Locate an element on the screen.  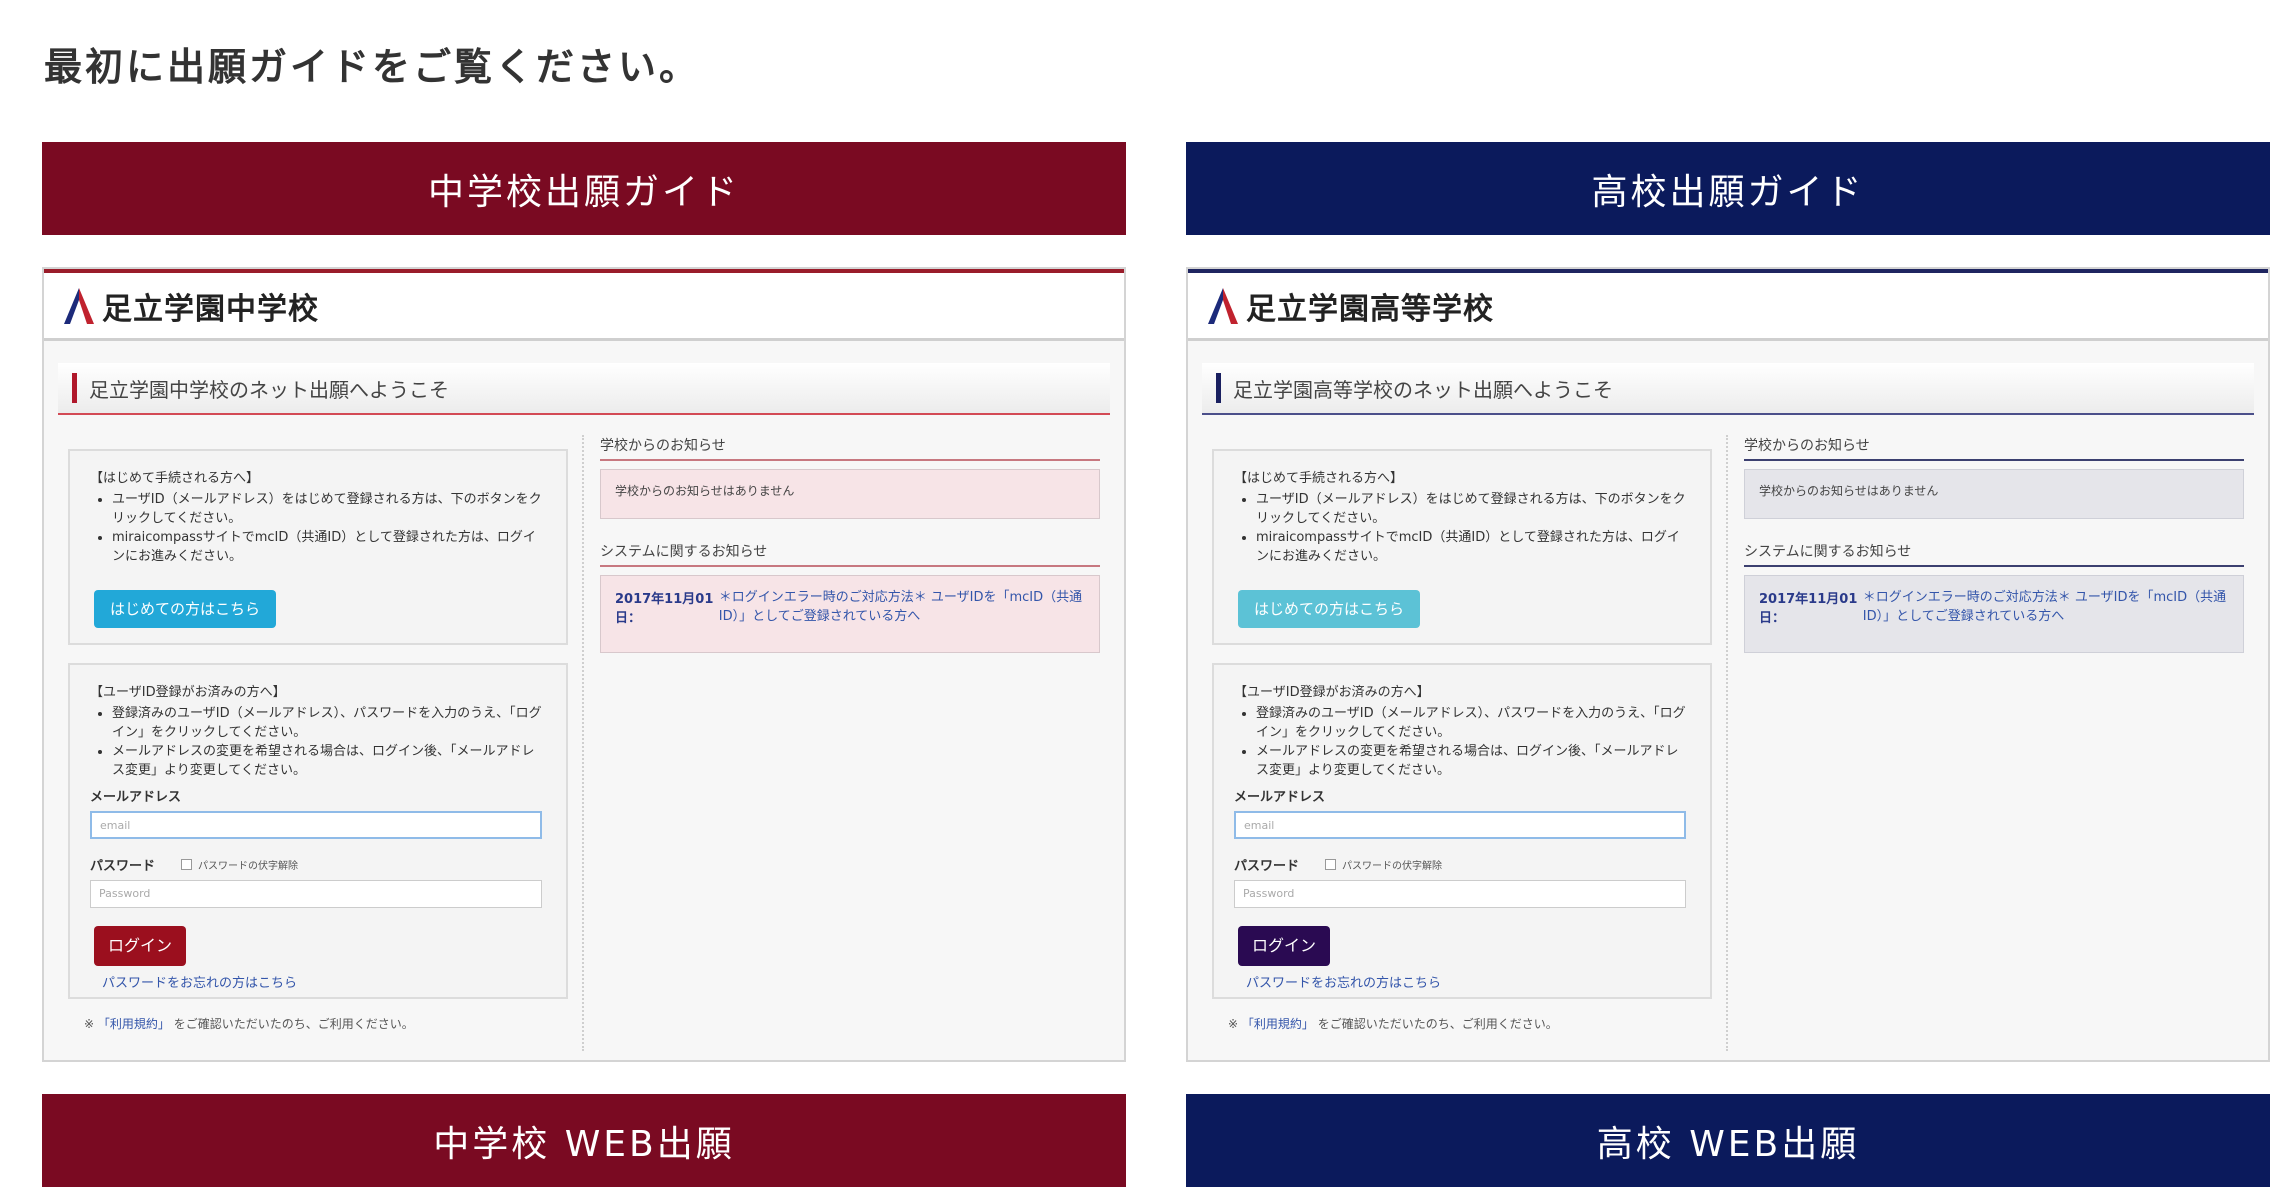
screenshot-header: 足立学園中学校 is located at coordinates (584, 307).